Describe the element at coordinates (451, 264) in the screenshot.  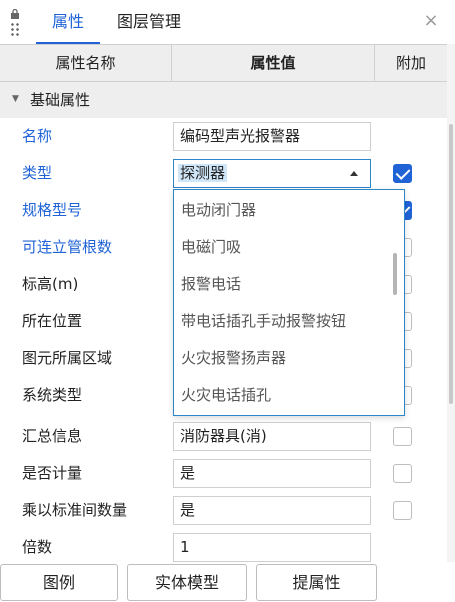
I see `panel-scrollbar-thumb` at that location.